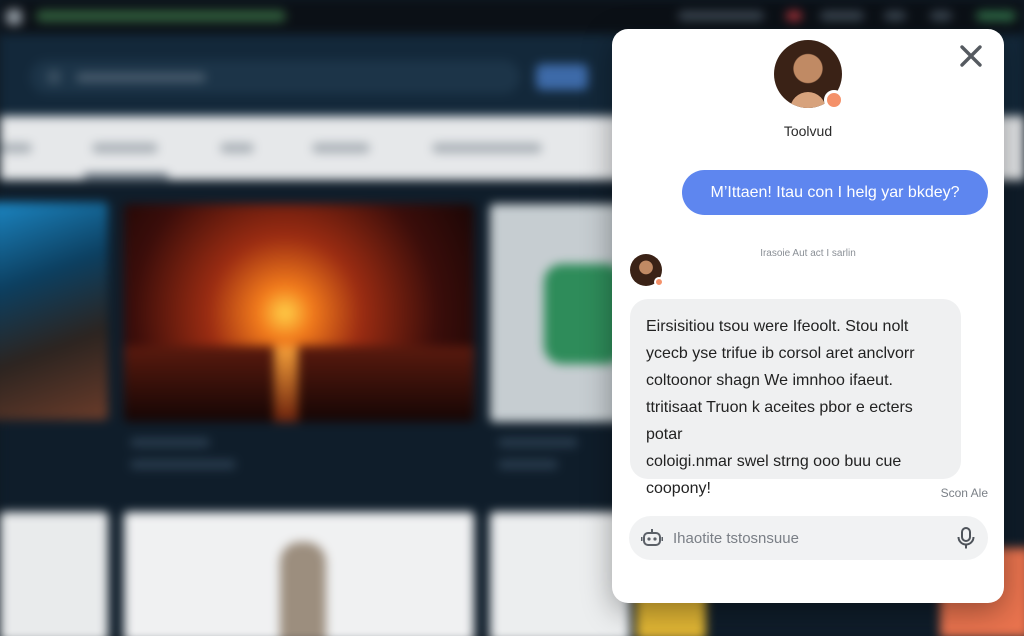 The image size is (1024, 636). Describe the element at coordinates (562, 77) in the screenshot. I see `background-header-button` at that location.